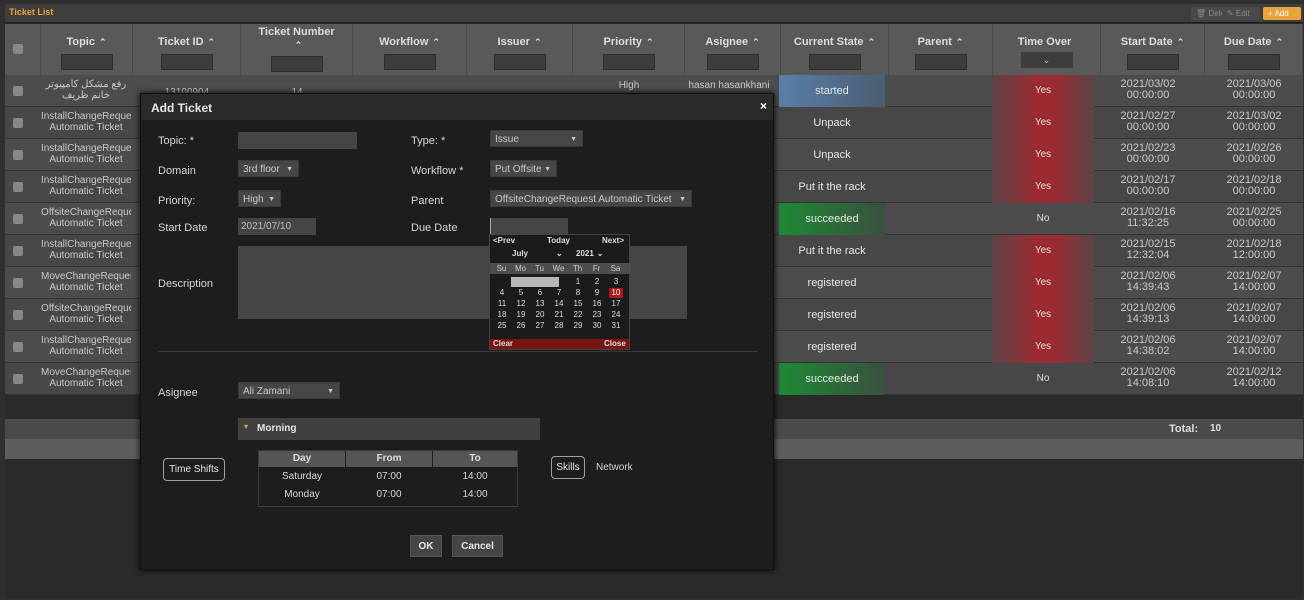 This screenshot has width=1304, height=600. I want to click on cancel-button: Cancel, so click(477, 546).